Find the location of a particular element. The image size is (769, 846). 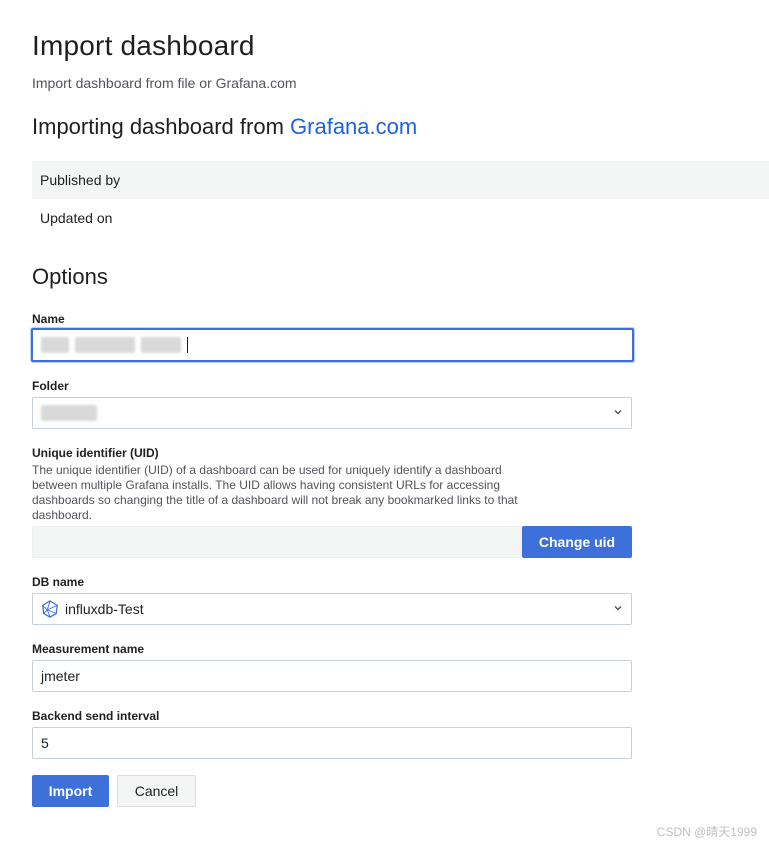

influxdb-icon is located at coordinates (50, 609).